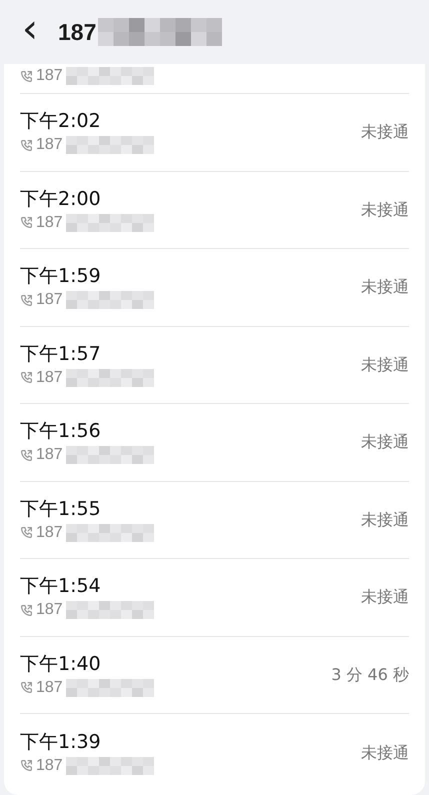 This screenshot has width=429, height=795. I want to click on call-record: 下午1:56 187 未接通, so click(214, 443).